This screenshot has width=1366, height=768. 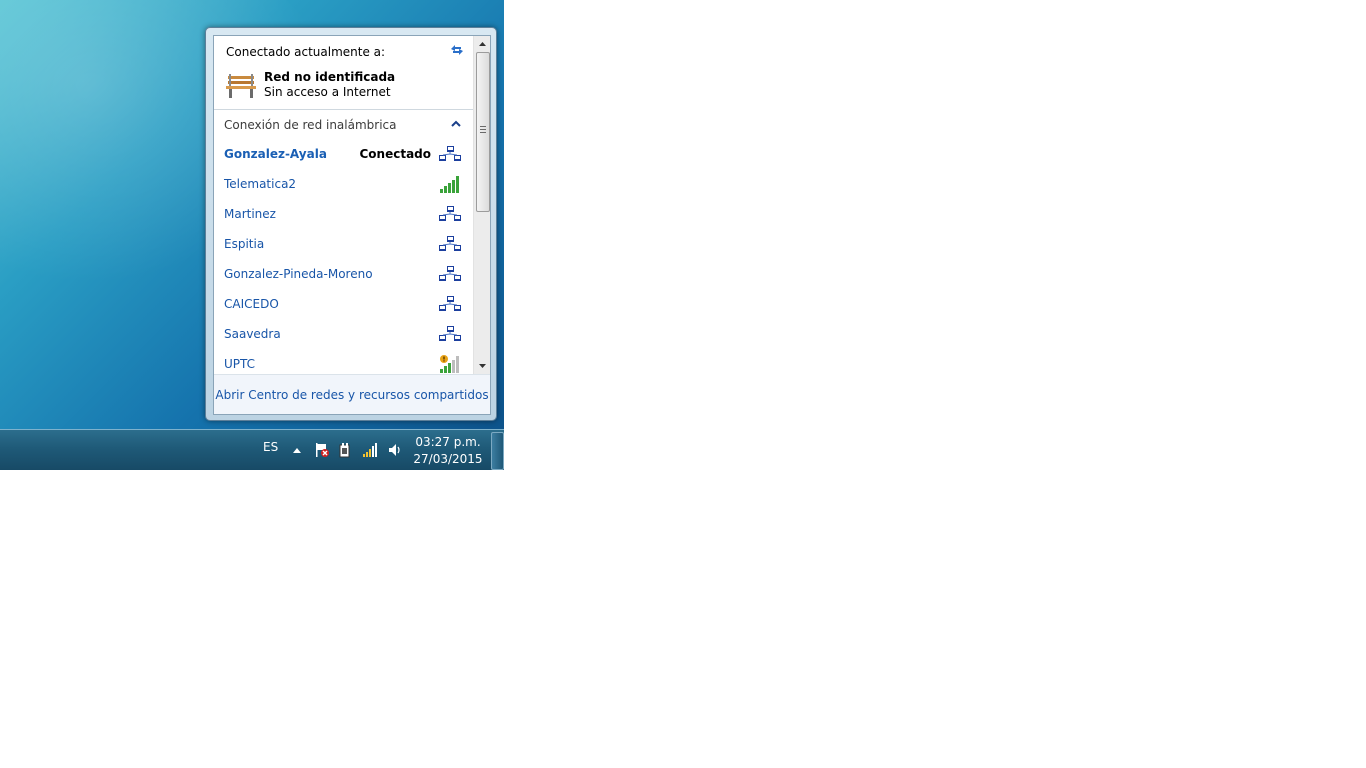 What do you see at coordinates (250, 214) in the screenshot?
I see `network-name: Martinez` at bounding box center [250, 214].